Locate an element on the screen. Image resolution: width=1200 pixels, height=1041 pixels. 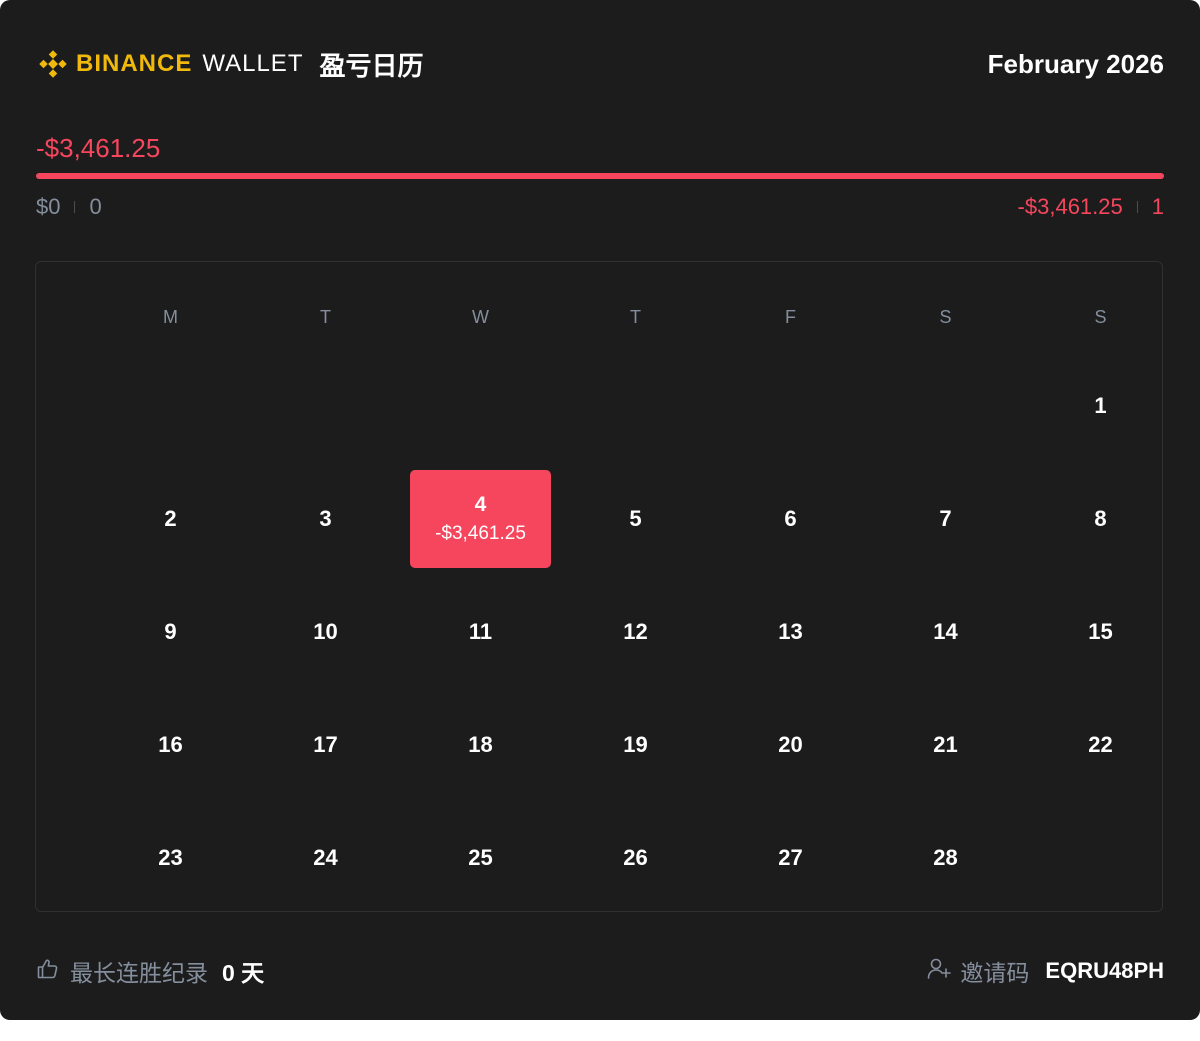
invite-label: 邀请码 is located at coordinates (995, 973).